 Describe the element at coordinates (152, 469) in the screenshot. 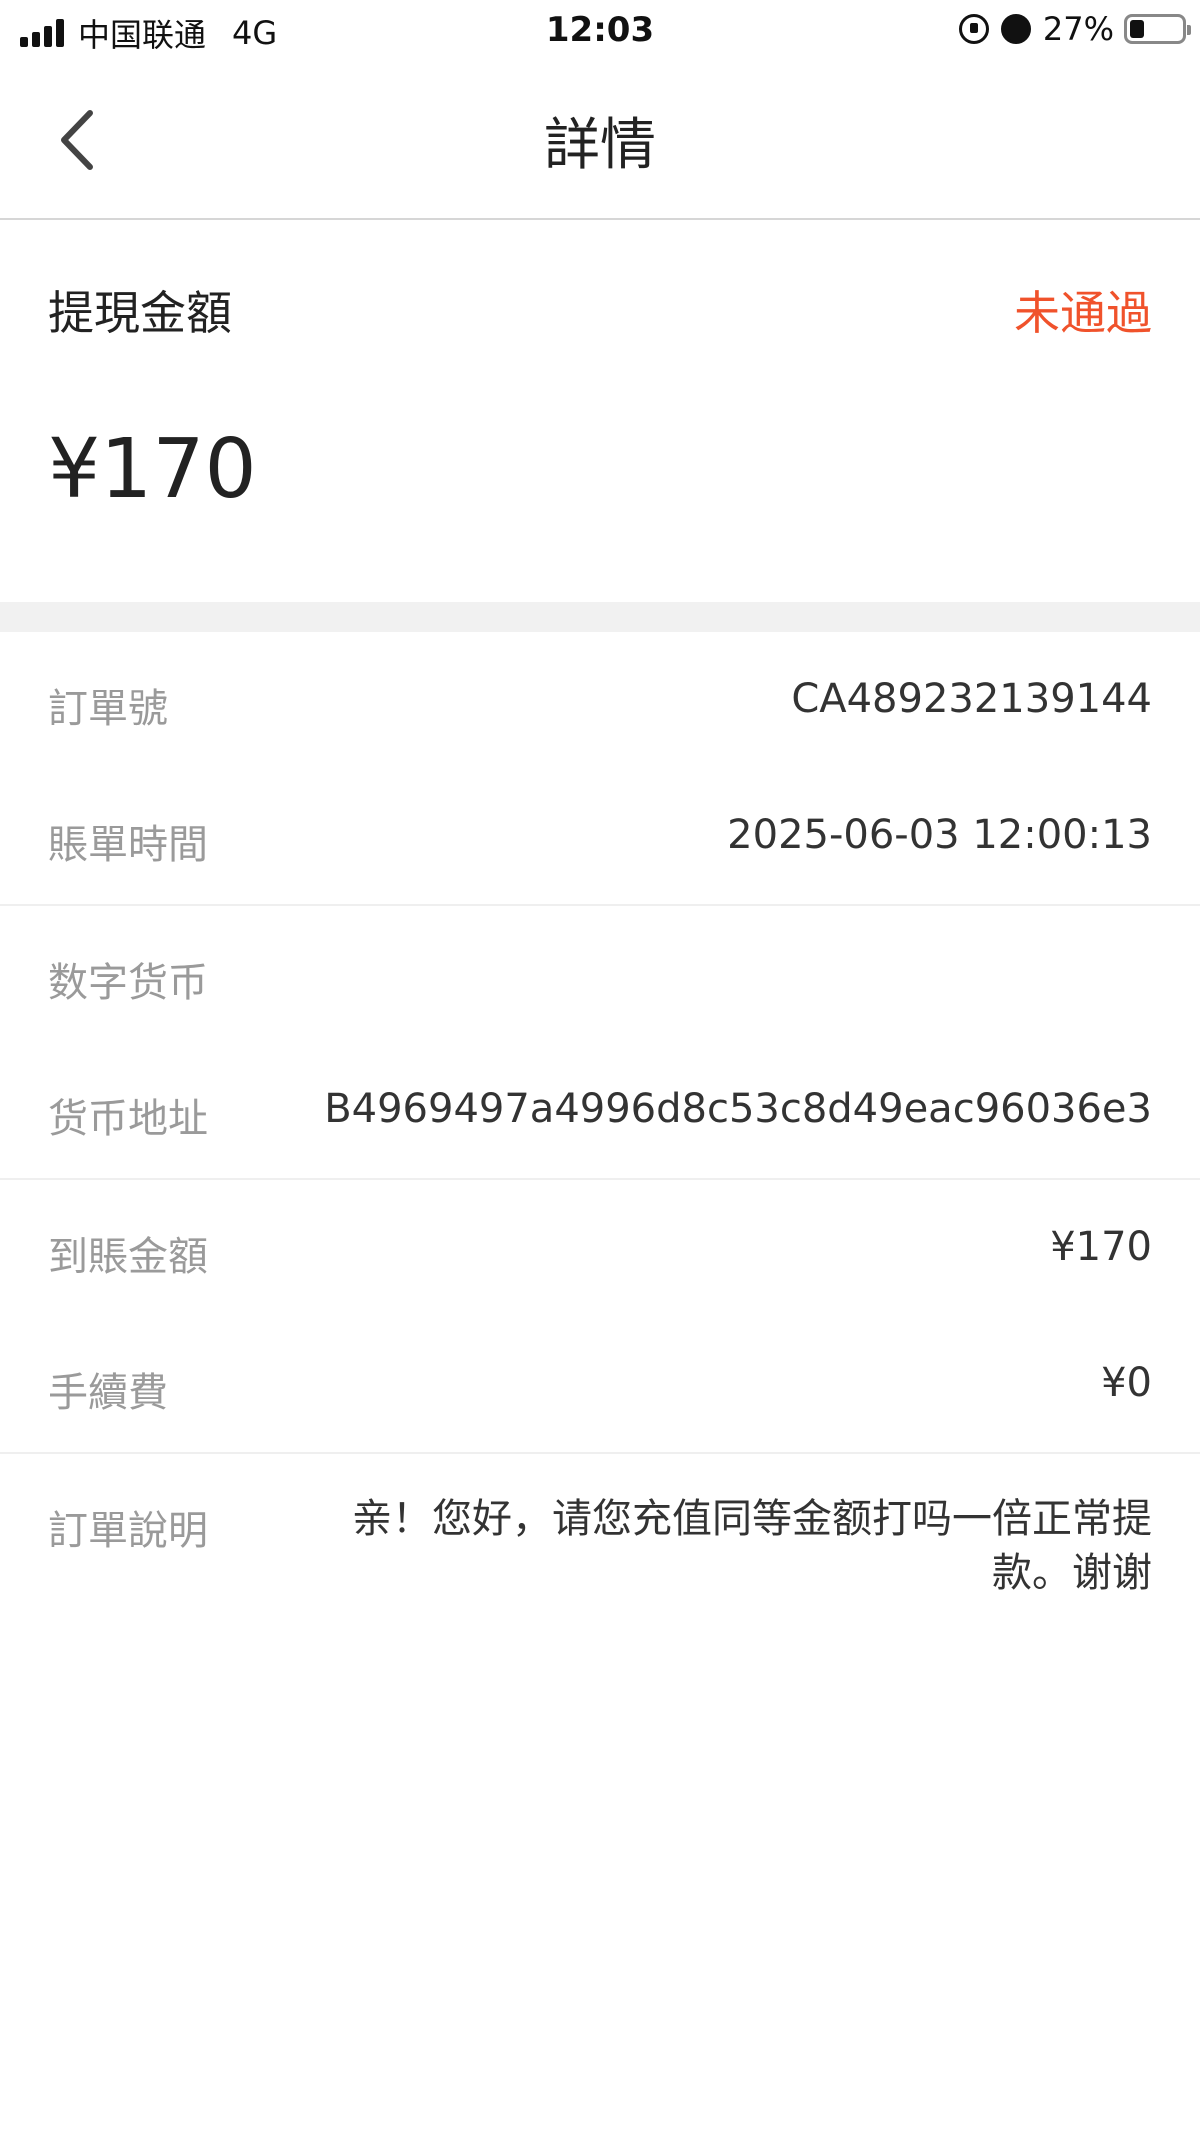

I see `withdrawal-amount: ¥170` at that location.